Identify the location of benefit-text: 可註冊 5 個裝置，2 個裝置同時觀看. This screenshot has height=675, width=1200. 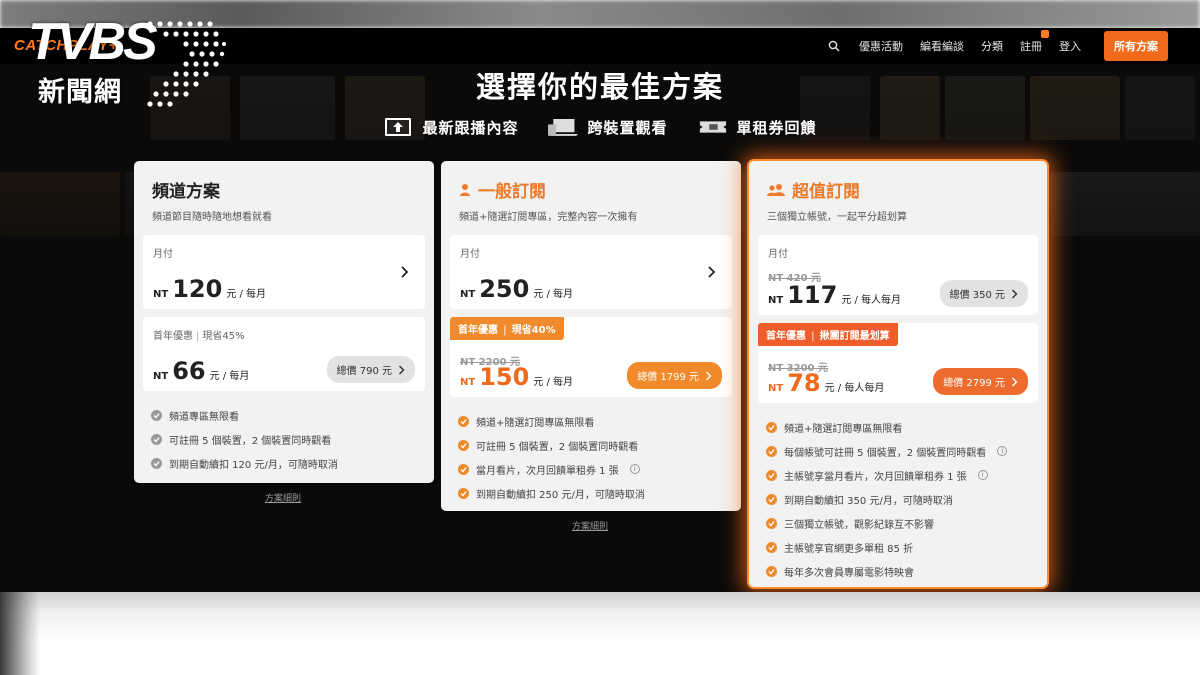
(557, 447).